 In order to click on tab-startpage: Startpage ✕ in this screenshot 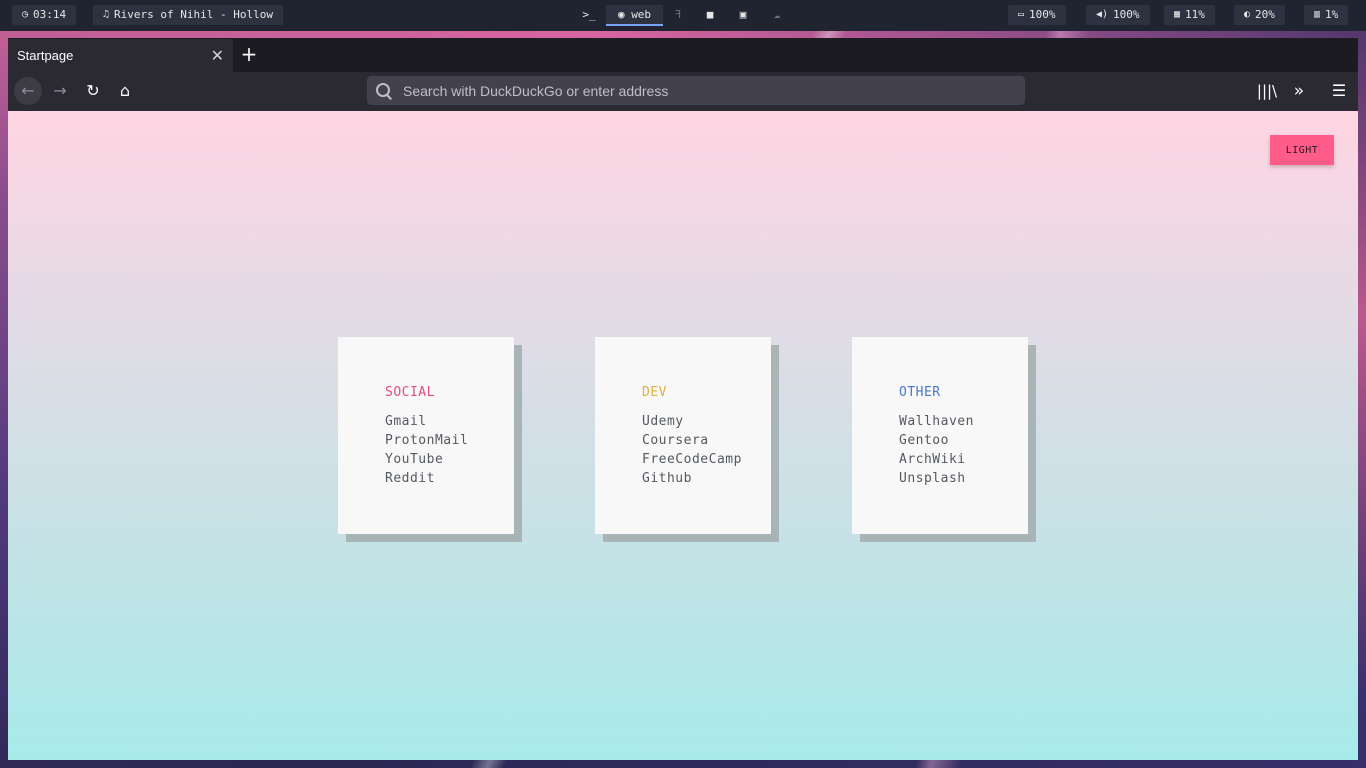, I will do `click(120, 55)`.